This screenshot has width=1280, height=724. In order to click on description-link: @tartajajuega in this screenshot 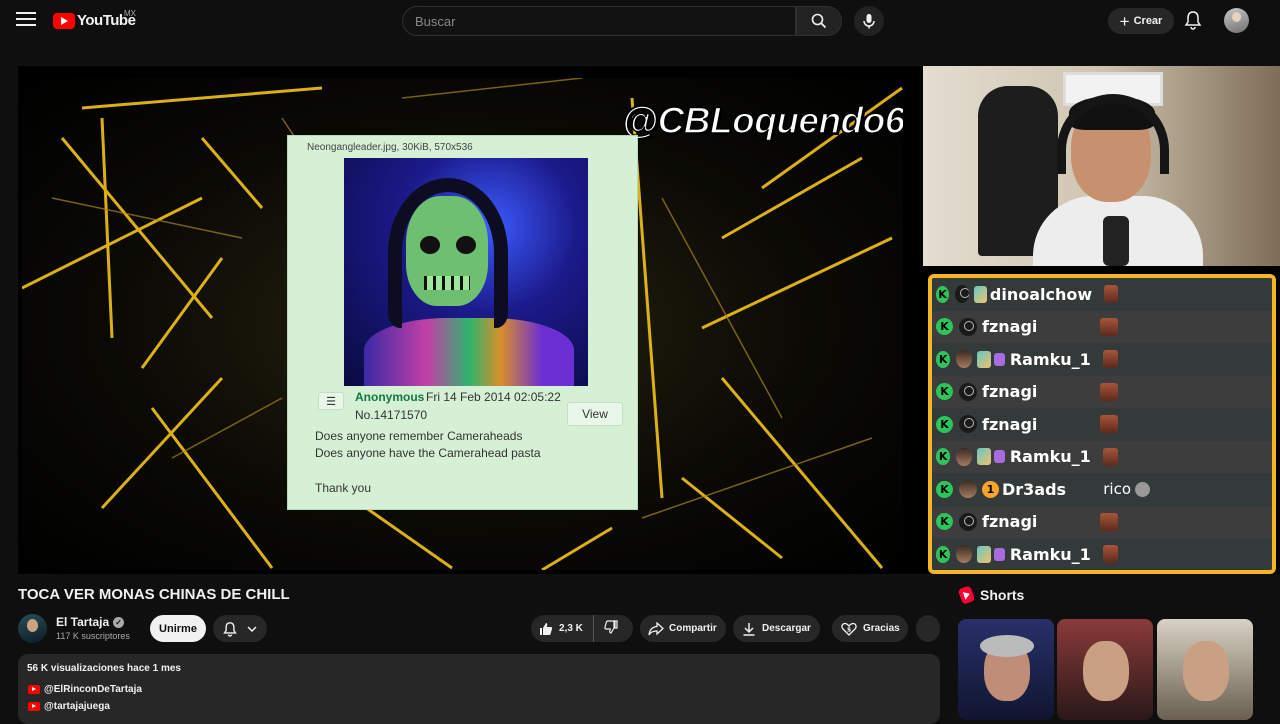, I will do `click(69, 706)`.